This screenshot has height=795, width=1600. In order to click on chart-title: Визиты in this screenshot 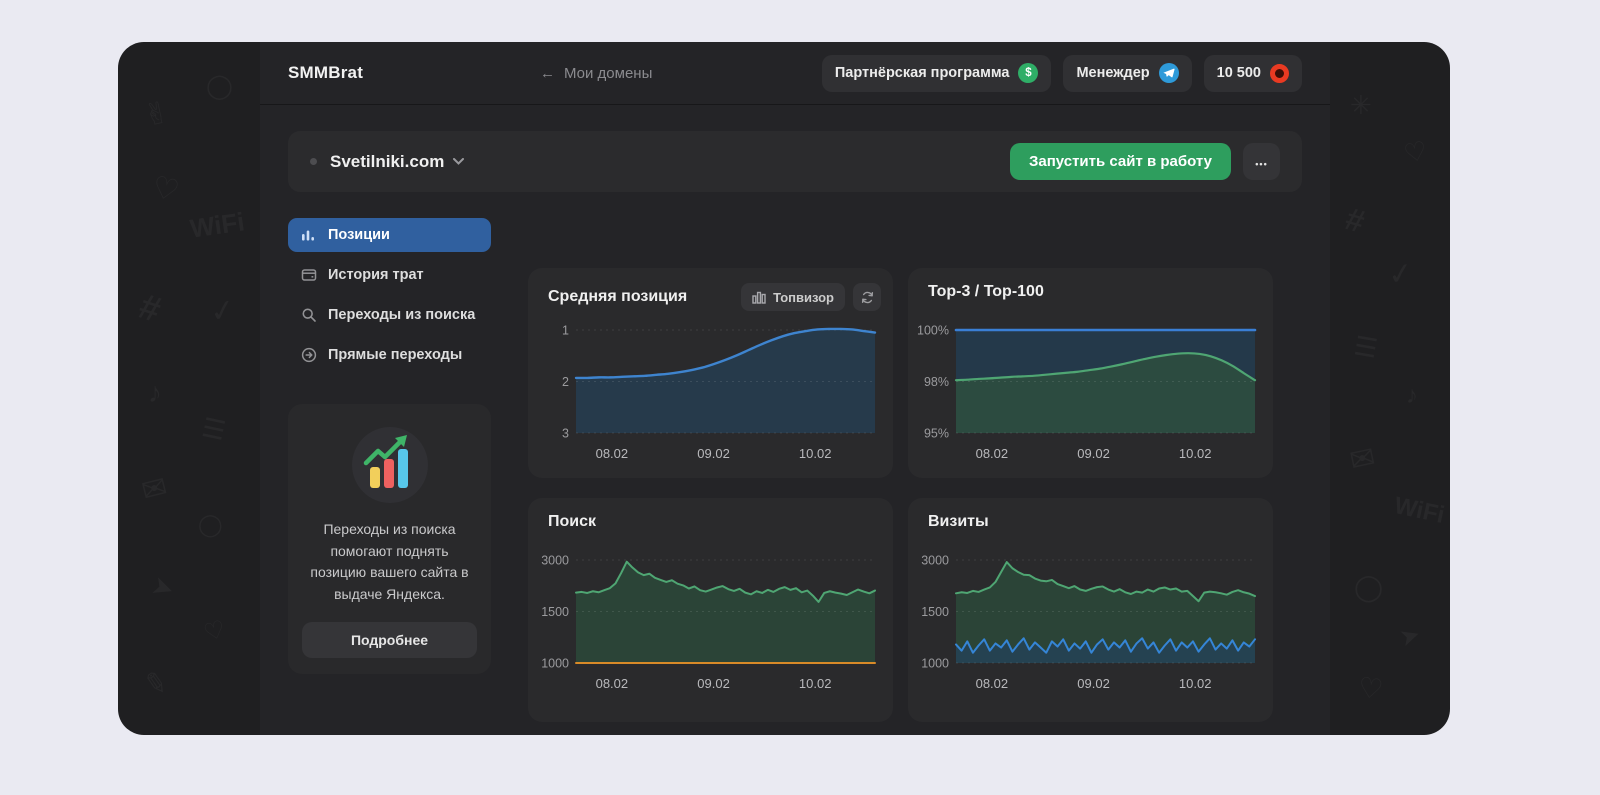, I will do `click(958, 521)`.